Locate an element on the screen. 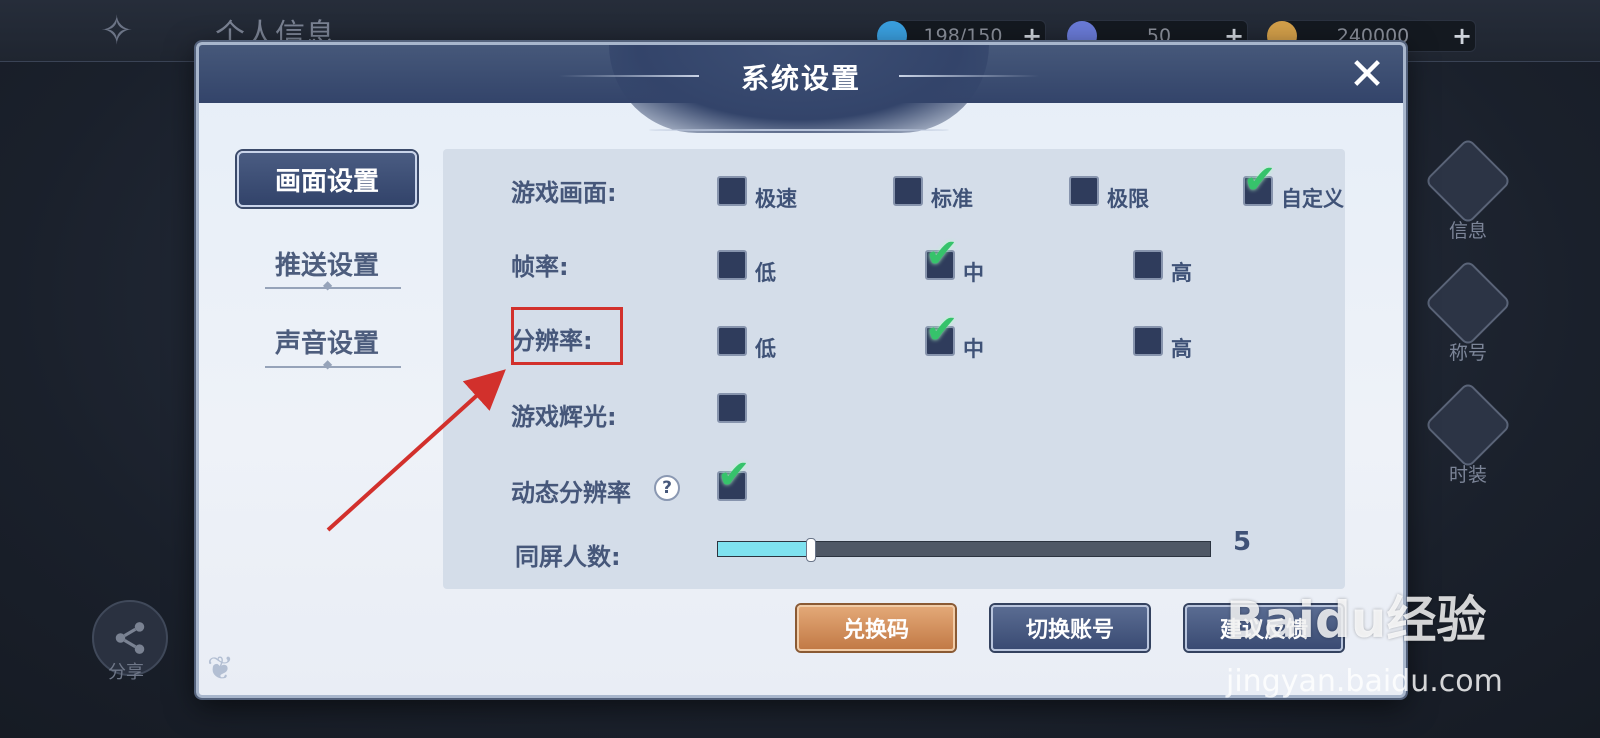 Image resolution: width=1600 pixels, height=738 pixels. watermark-url: jingyan.baidu.com is located at coordinates (1364, 681).